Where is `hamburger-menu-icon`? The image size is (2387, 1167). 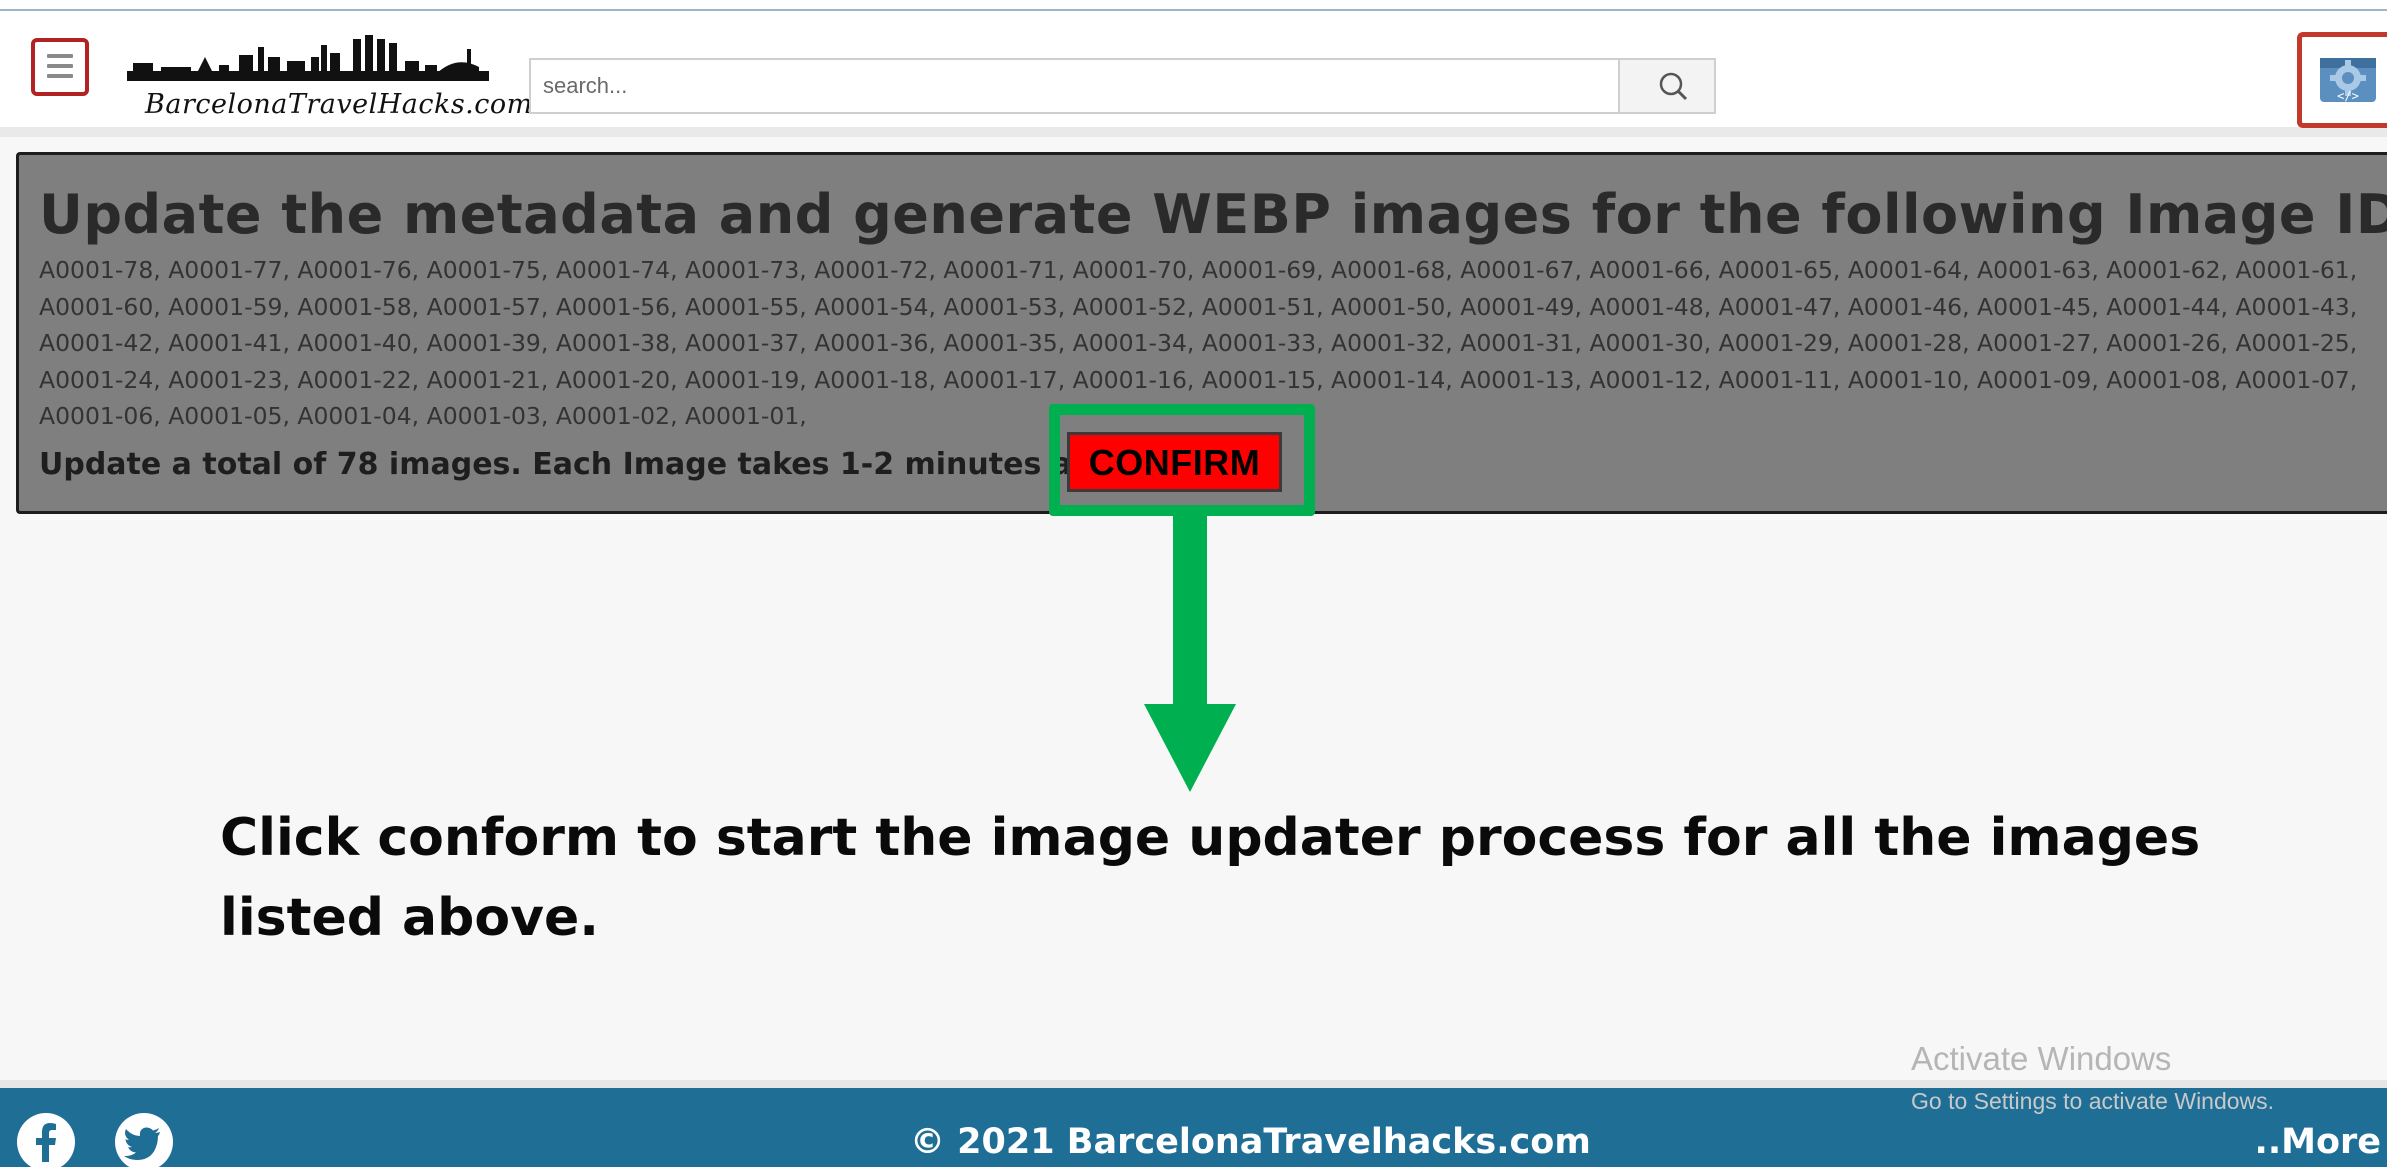 hamburger-menu-icon is located at coordinates (60, 67).